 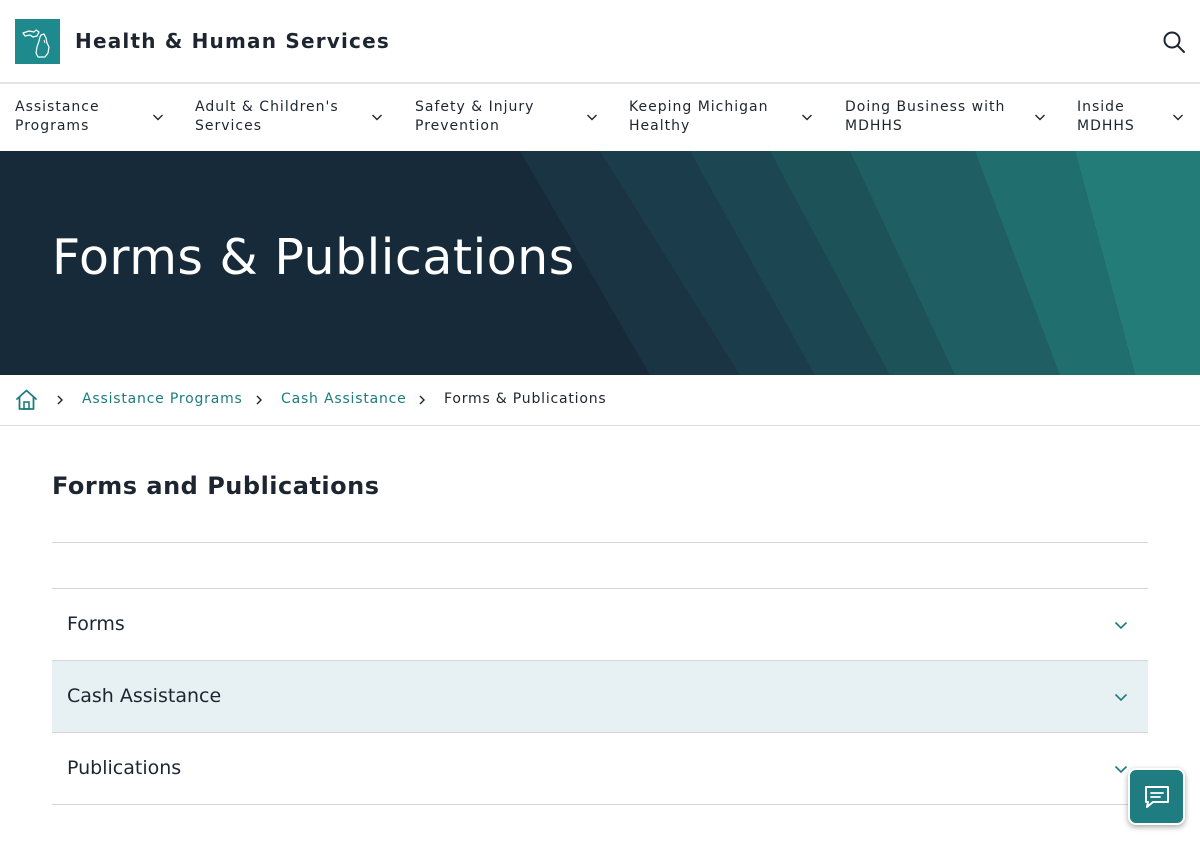 I want to click on chat-button, so click(x=1156, y=796).